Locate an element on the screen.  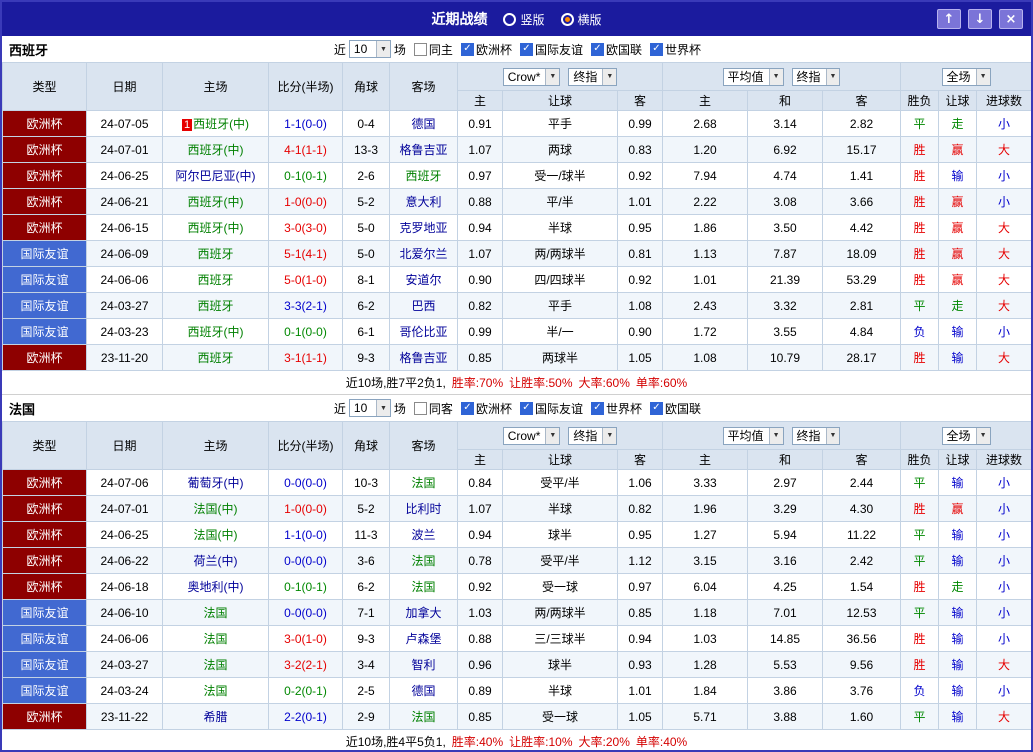
score-cell: 3-3(2-1) is located at coordinates (305, 305).